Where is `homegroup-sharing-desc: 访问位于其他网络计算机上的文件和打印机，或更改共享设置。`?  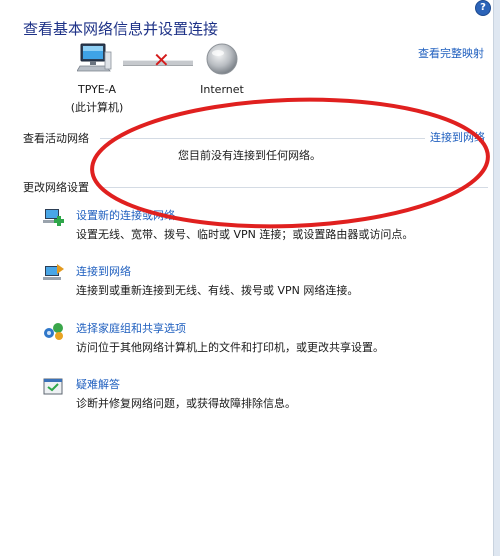 homegroup-sharing-desc: 访问位于其他网络计算机上的文件和打印机，或更改共享设置。 is located at coordinates (230, 347).